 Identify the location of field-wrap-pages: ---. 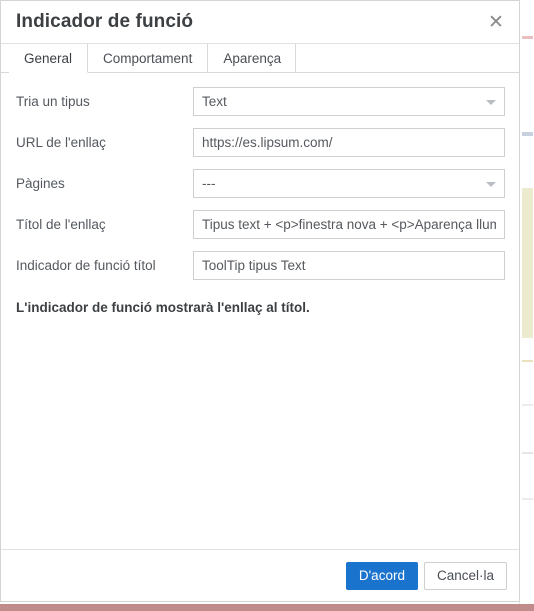
(349, 183).